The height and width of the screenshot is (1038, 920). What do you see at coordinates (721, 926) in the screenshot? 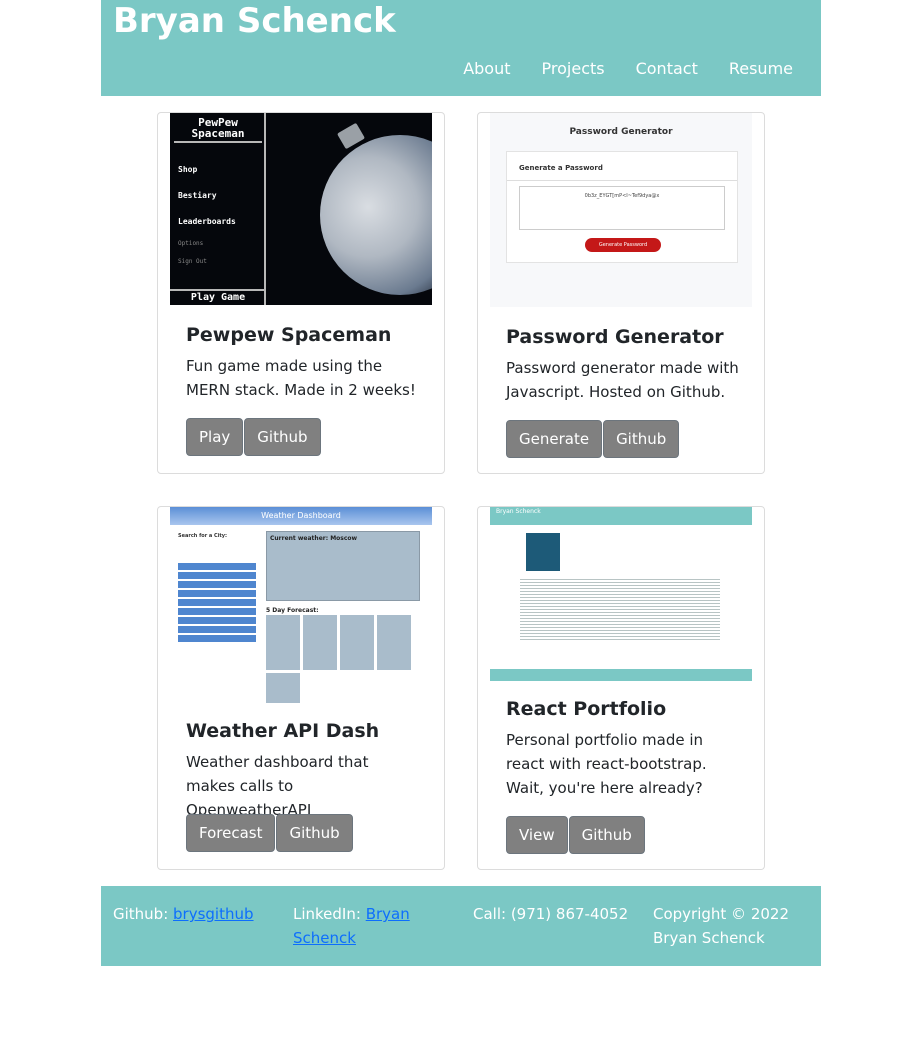
I see `footer-copyright: Copyright © 2022 Bryan Schenck` at bounding box center [721, 926].